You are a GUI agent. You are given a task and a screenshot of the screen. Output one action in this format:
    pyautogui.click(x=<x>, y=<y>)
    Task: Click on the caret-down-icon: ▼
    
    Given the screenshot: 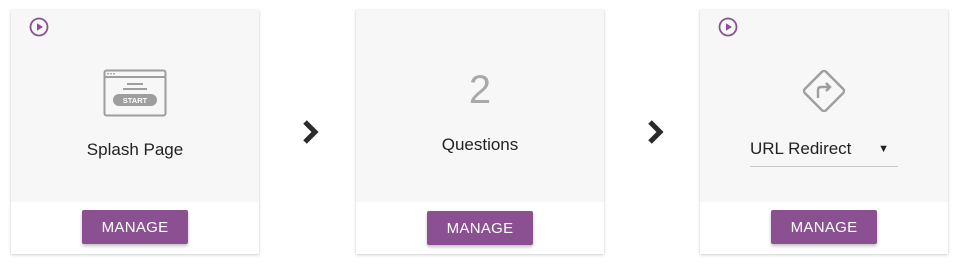 What is the action you would take?
    pyautogui.click(x=883, y=149)
    